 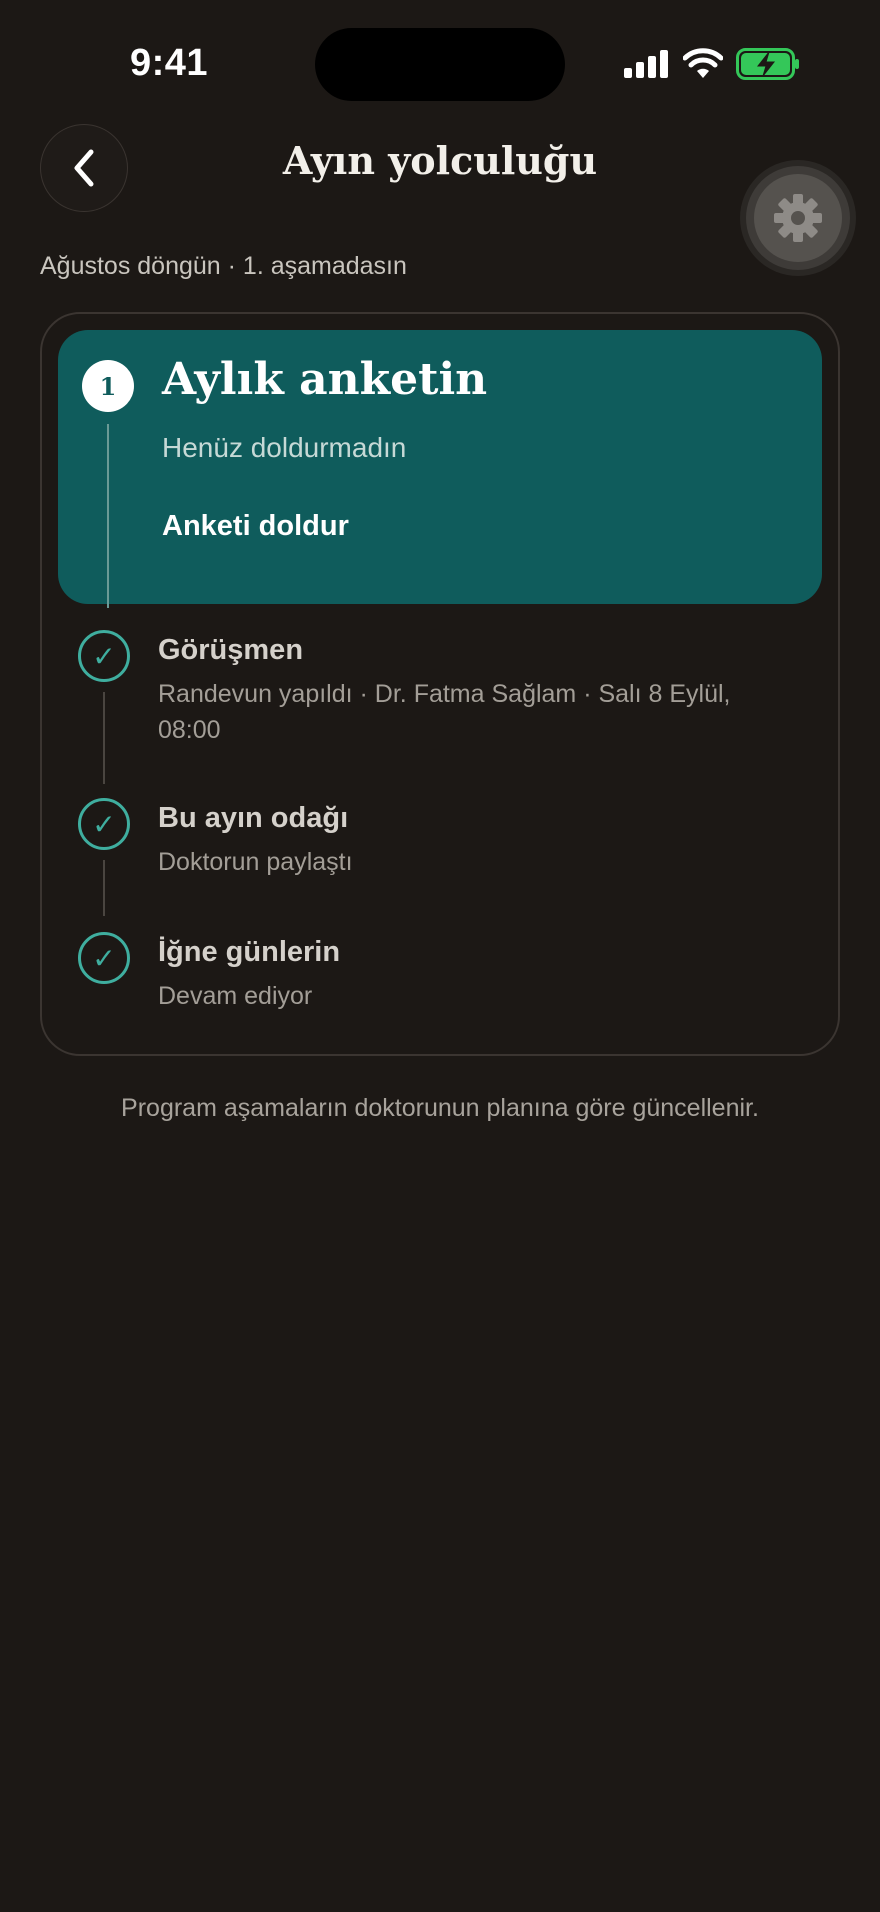 What do you see at coordinates (249, 952) in the screenshot?
I see `step-title: İğne günlerin` at bounding box center [249, 952].